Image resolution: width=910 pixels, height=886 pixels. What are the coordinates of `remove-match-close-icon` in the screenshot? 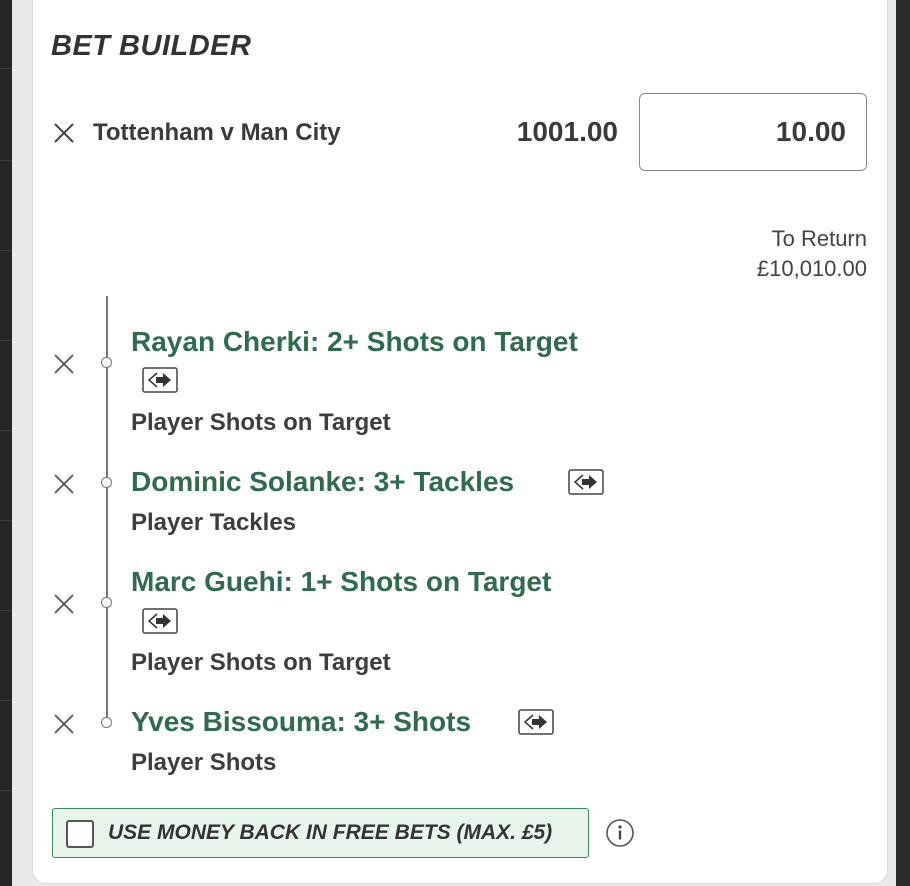 It's located at (64, 133).